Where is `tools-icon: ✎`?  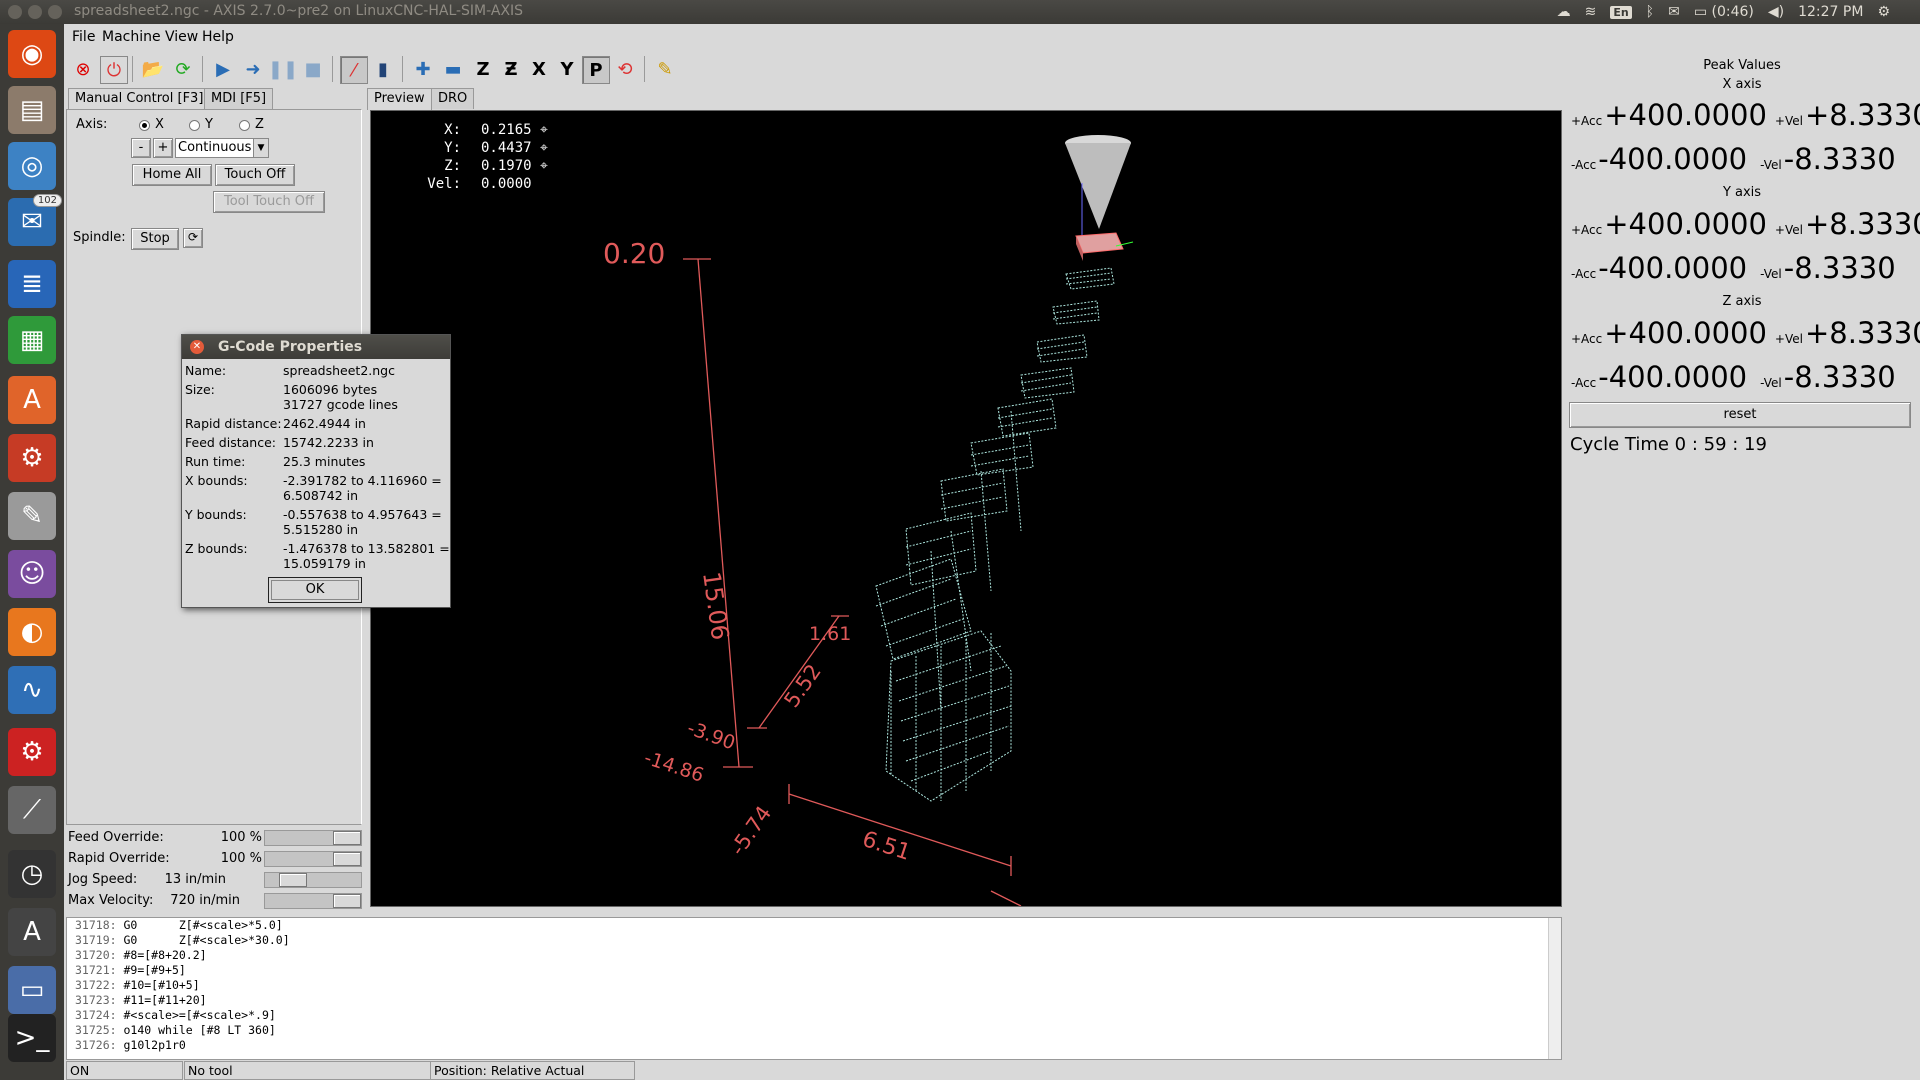
tools-icon: ✎ is located at coordinates (32, 516).